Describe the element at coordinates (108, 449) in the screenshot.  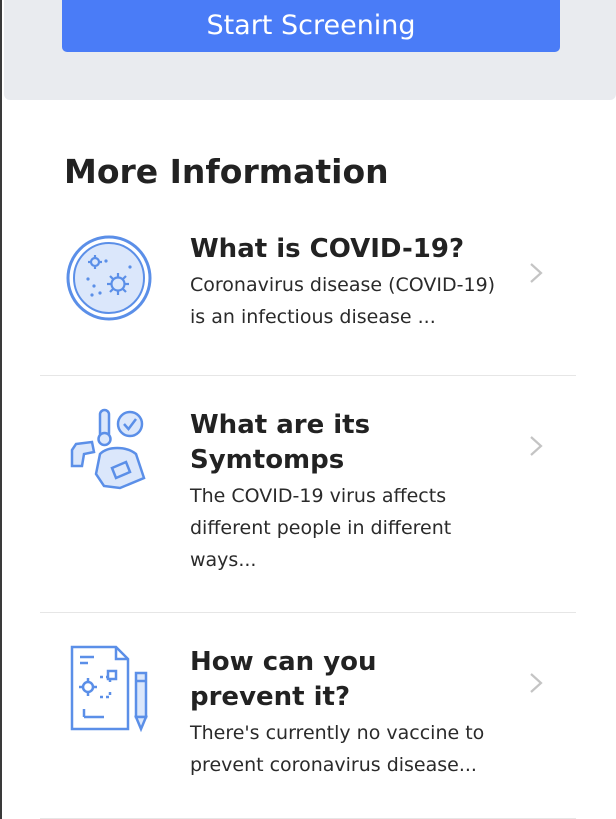
I see `fever-thermometer-icon` at that location.